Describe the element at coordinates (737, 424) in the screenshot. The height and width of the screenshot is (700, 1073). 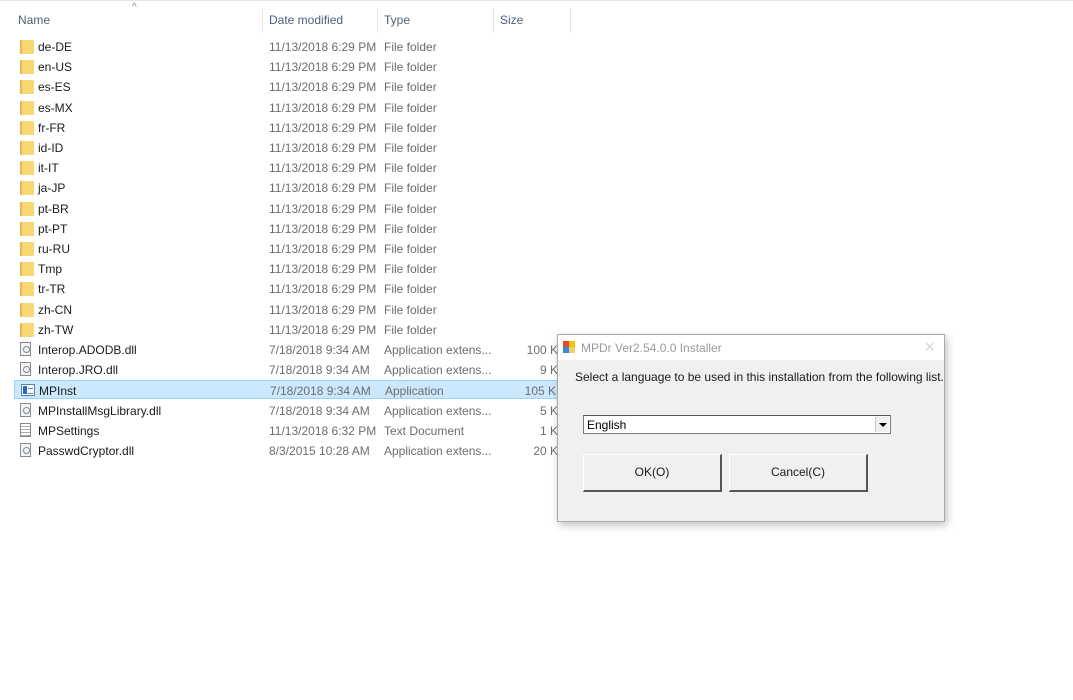
I see `language-select: English` at that location.